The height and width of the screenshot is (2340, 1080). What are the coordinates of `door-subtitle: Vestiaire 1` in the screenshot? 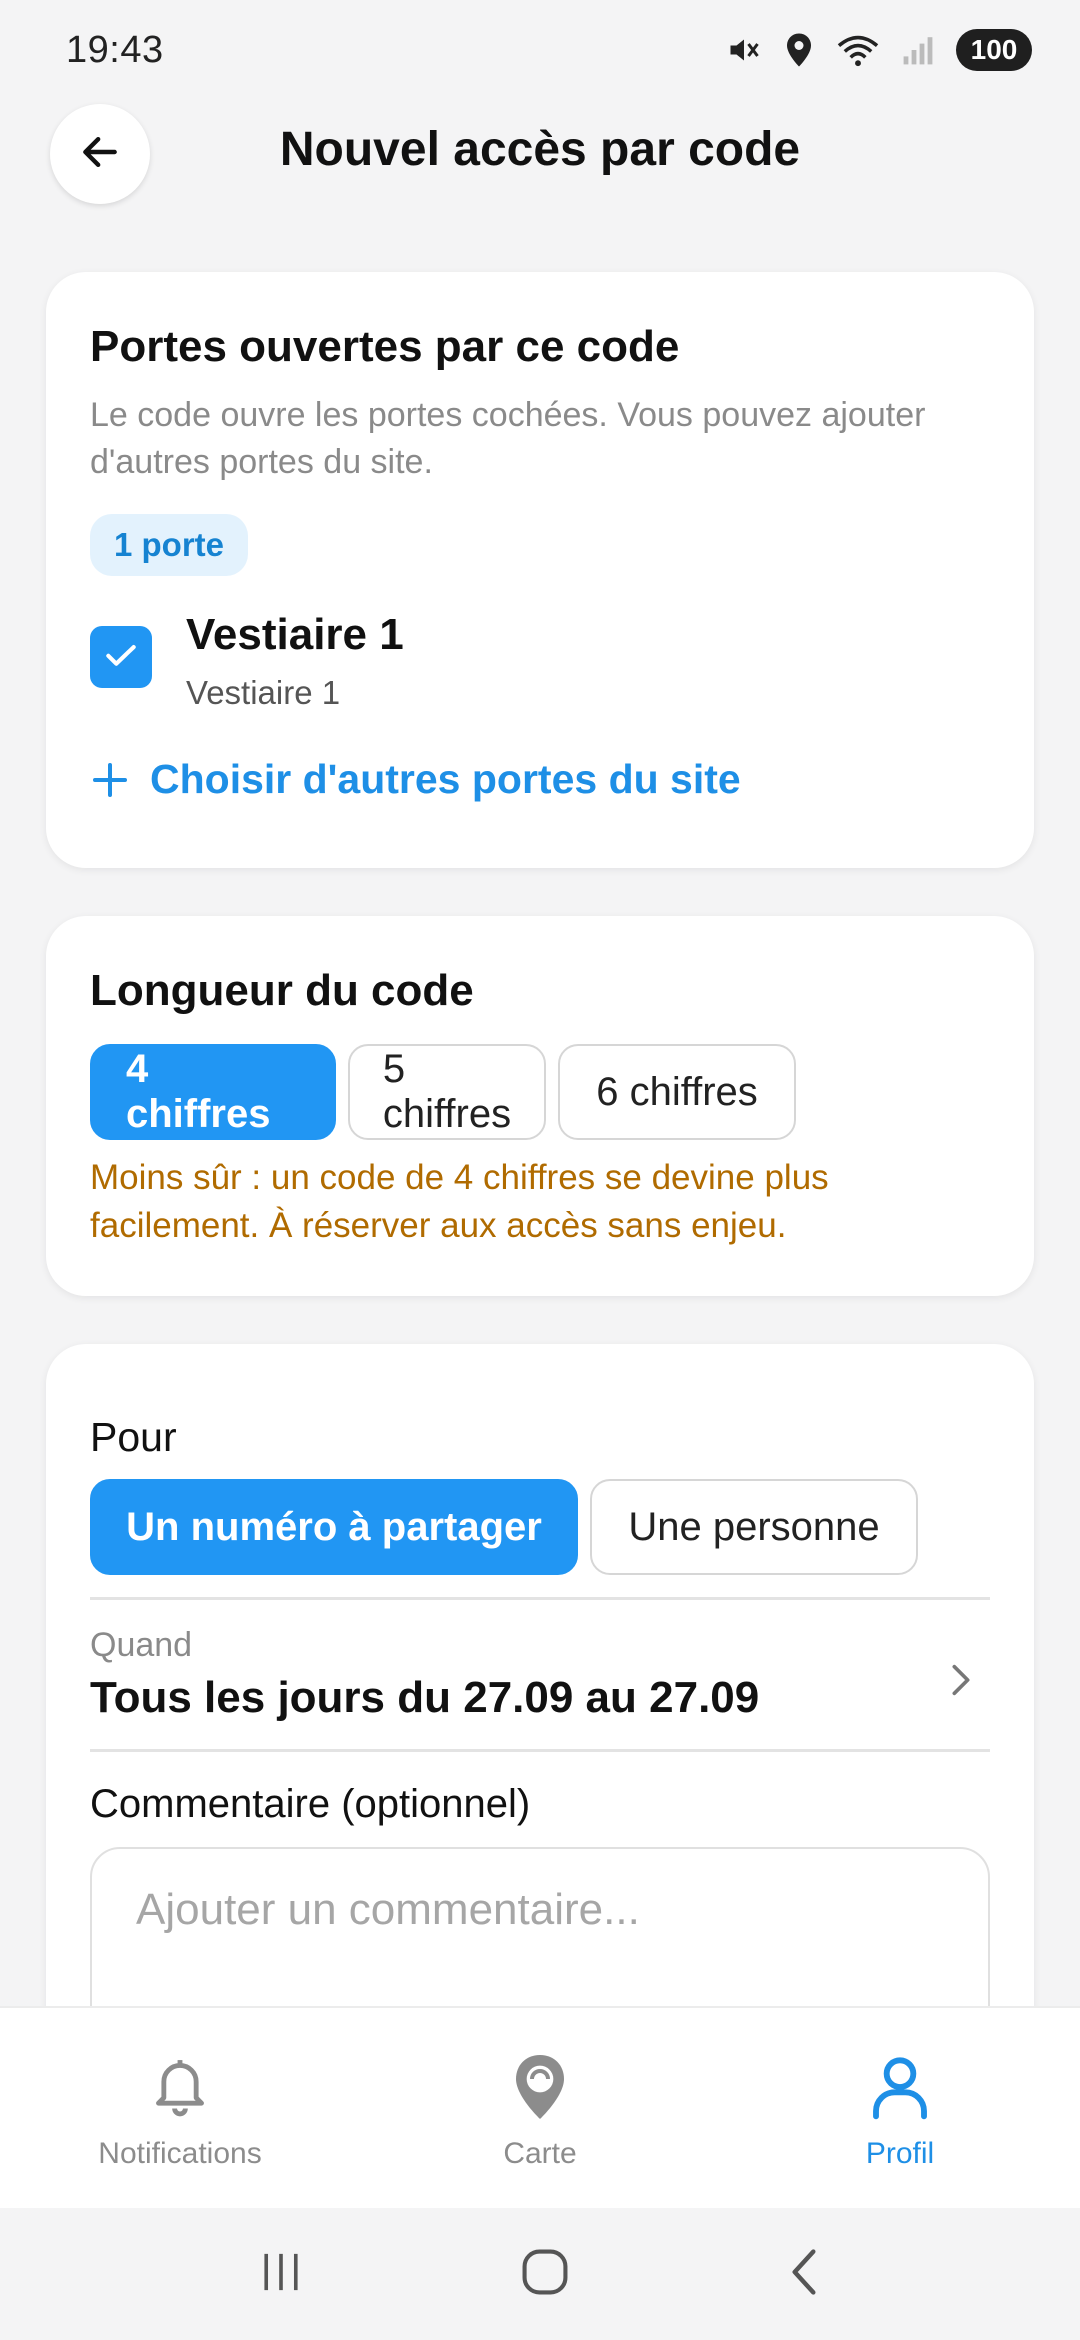 It's located at (263, 692).